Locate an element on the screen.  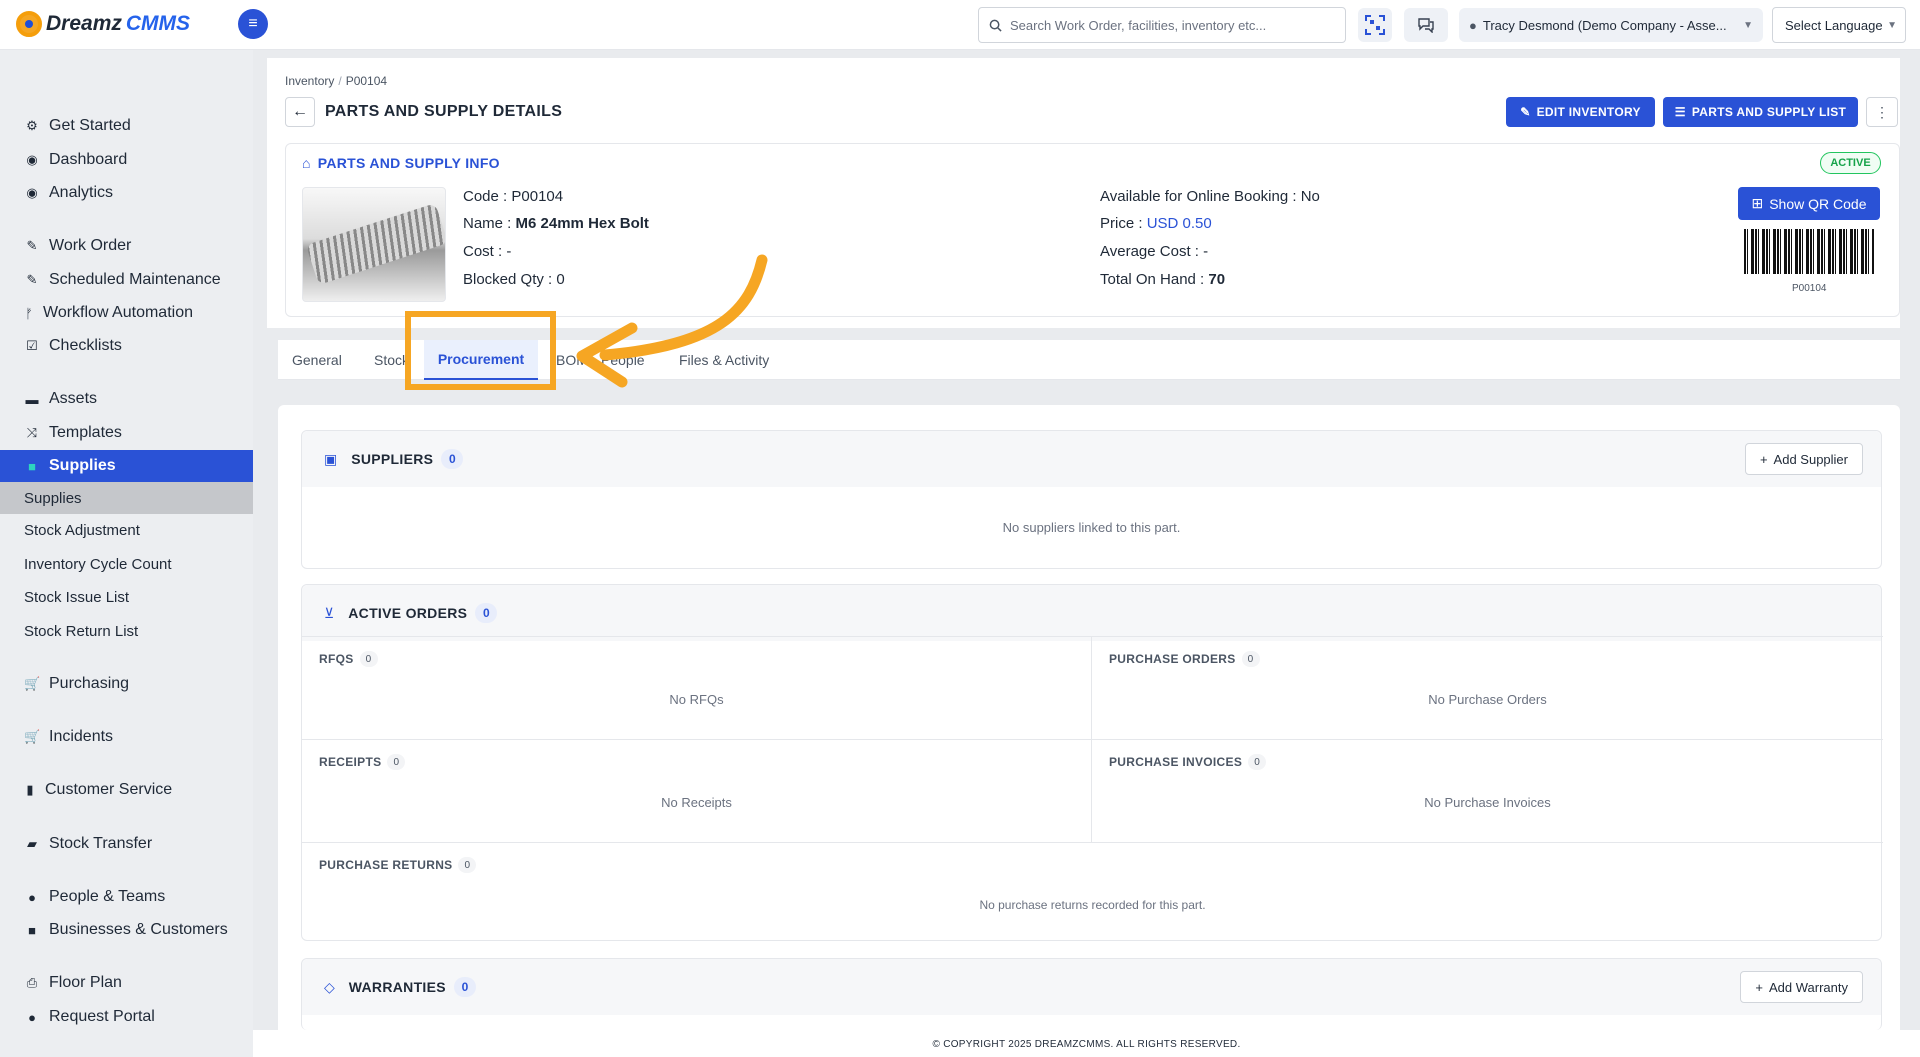
sidebar-item-label: Templates is located at coordinates (85, 432).